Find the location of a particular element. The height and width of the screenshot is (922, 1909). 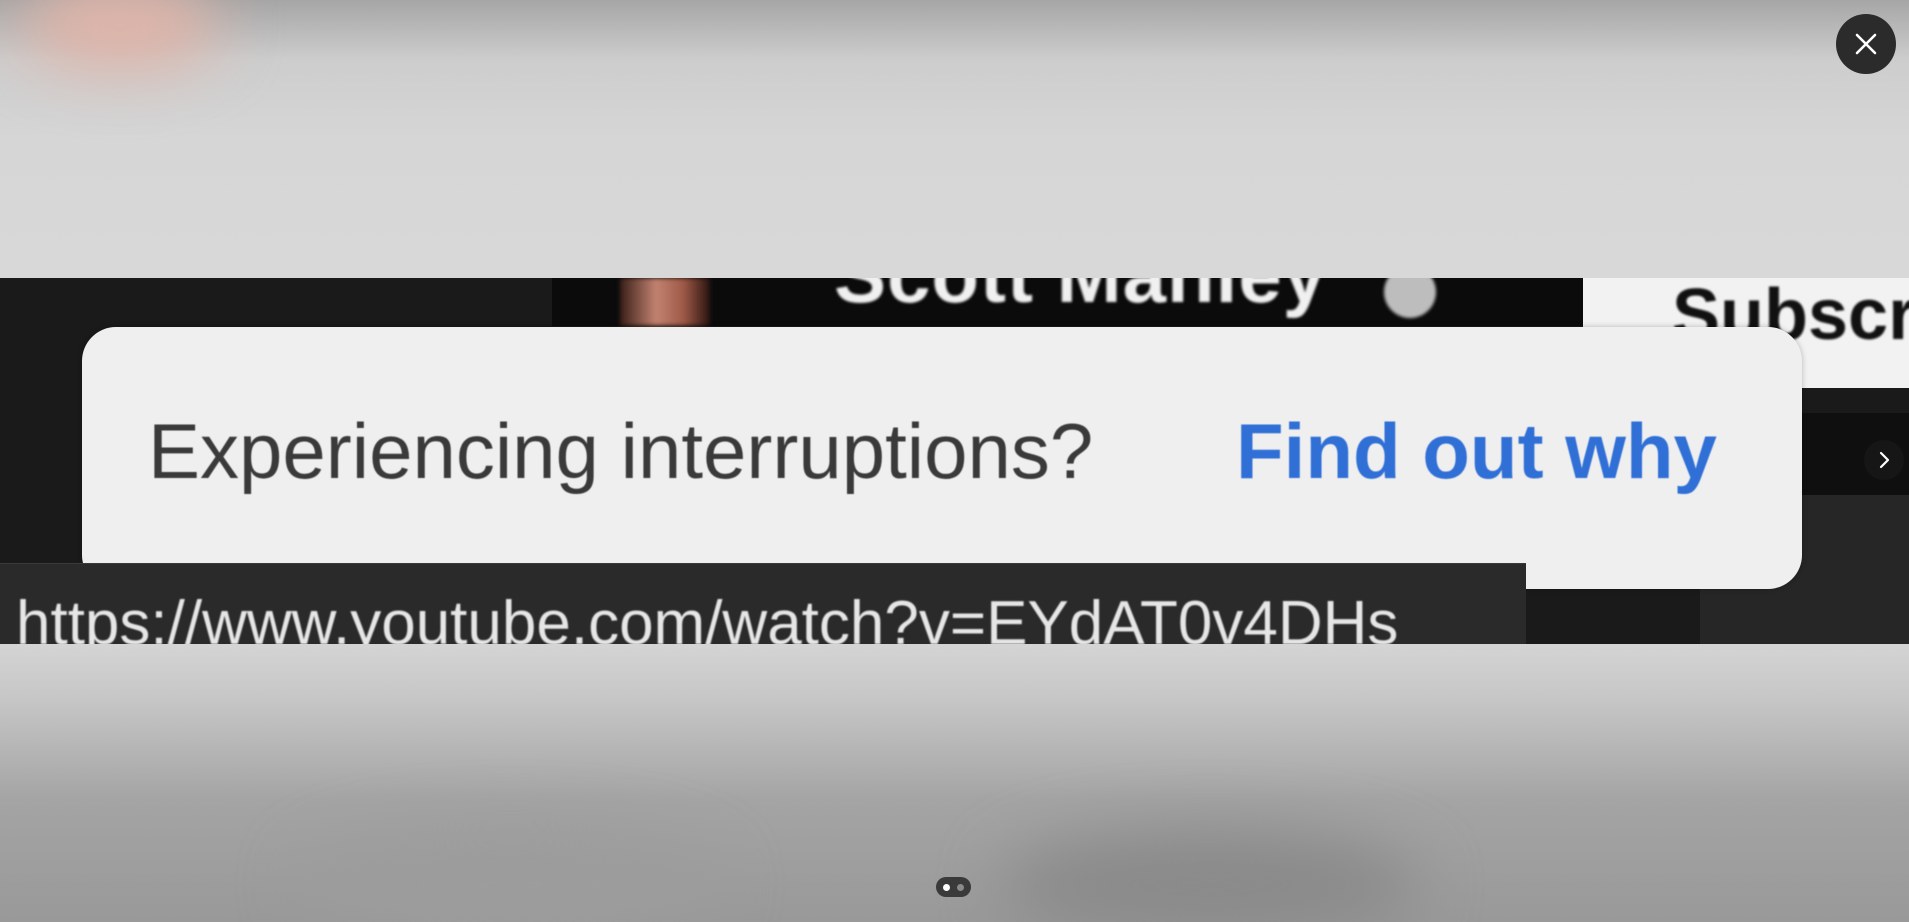

chevron-right-icon is located at coordinates (1884, 460).